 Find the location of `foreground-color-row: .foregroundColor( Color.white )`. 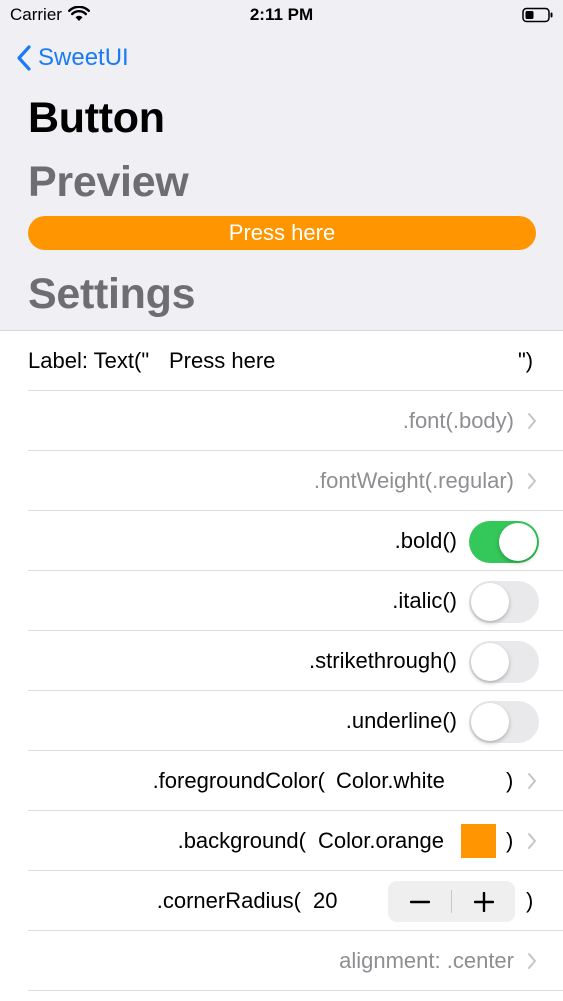

foreground-color-row: .foregroundColor( Color.white ) is located at coordinates (281, 781).